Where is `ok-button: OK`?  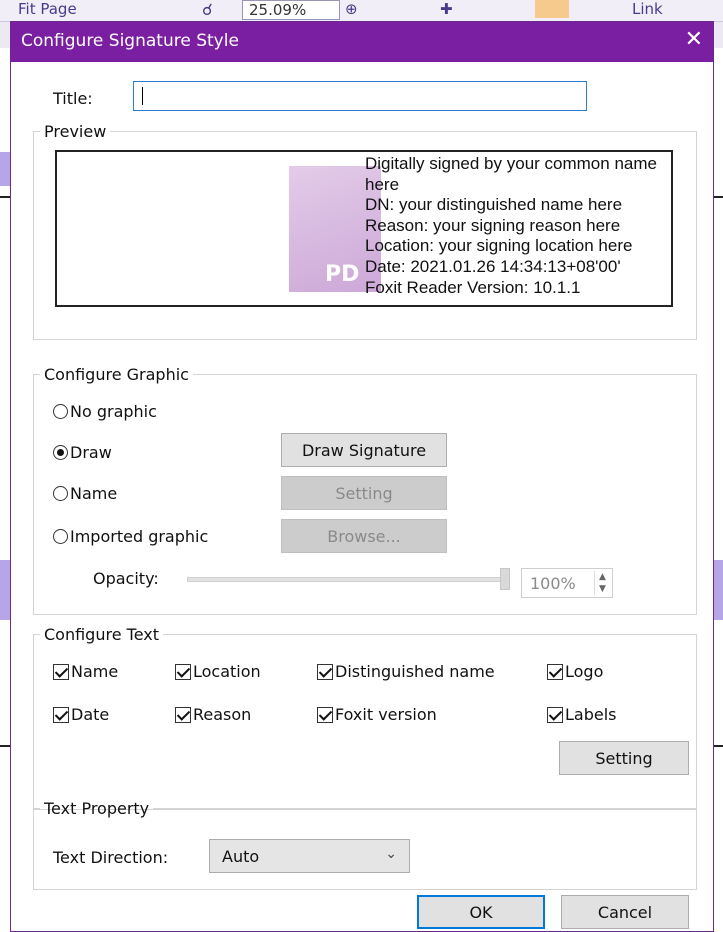 ok-button: OK is located at coordinates (481, 912).